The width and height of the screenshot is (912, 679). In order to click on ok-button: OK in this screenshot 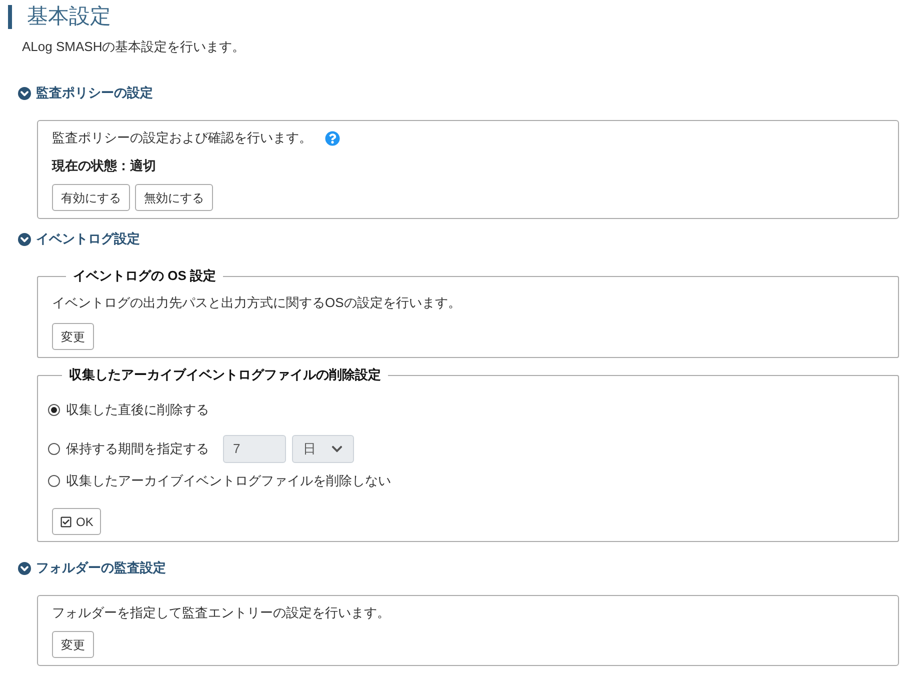, I will do `click(77, 521)`.